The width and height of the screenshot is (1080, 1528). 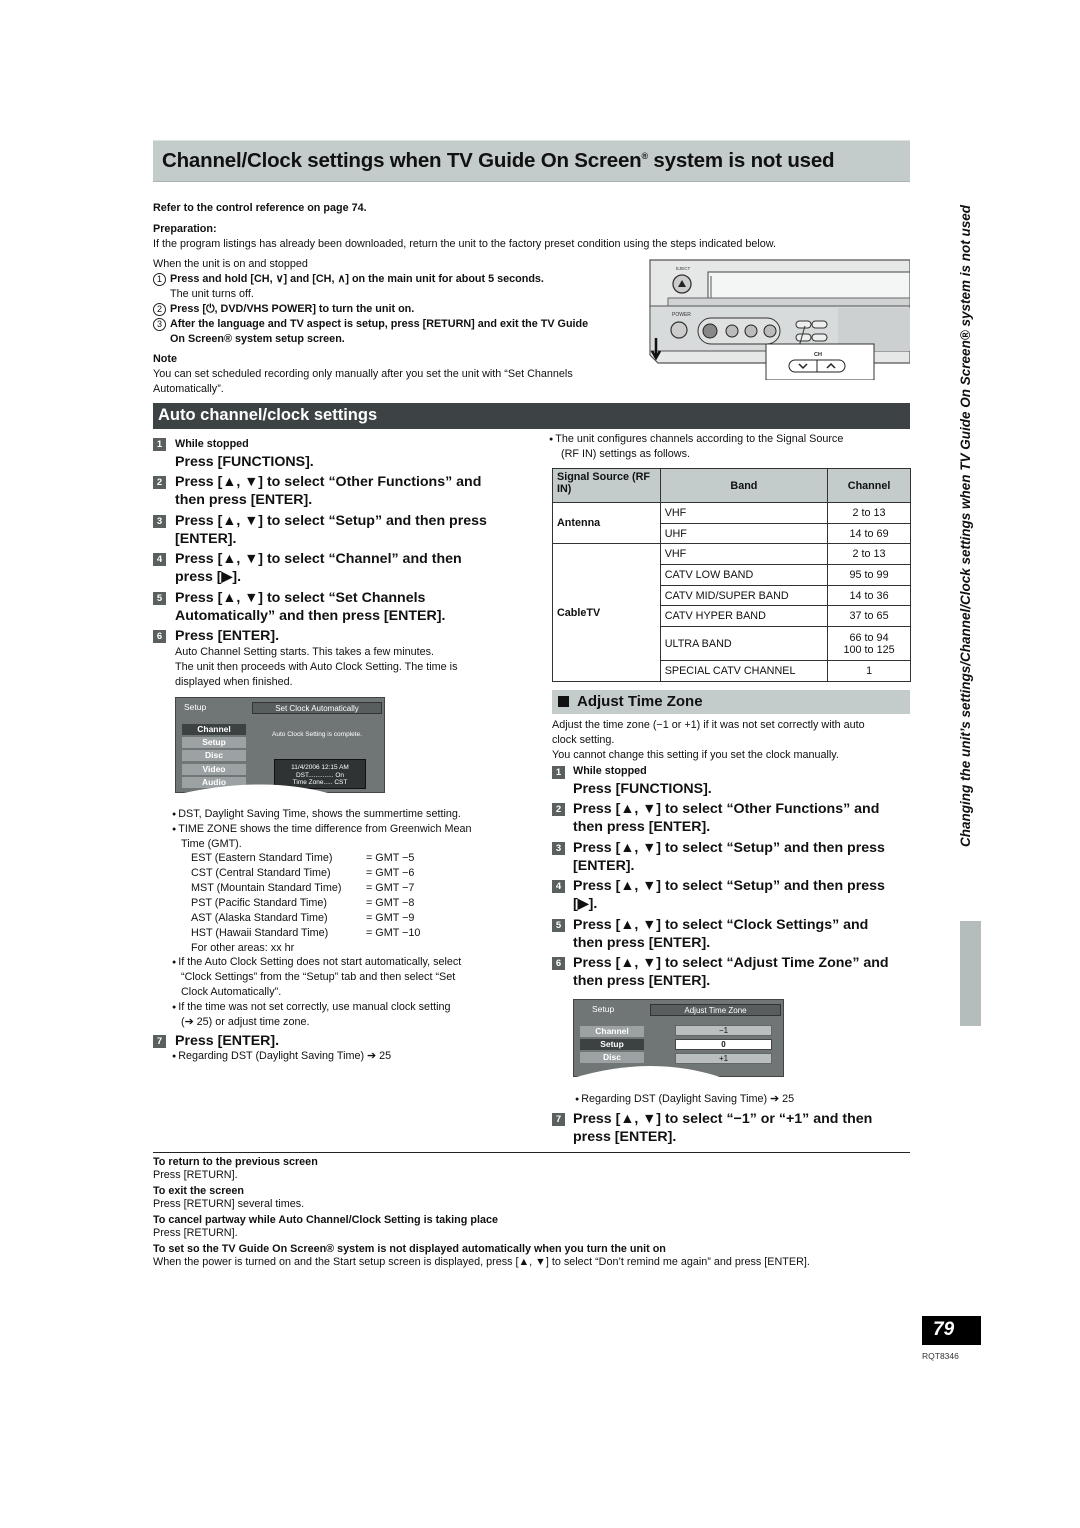 What do you see at coordinates (731, 612) in the screenshot?
I see `table-row: CableTV VHF 2 to 13` at bounding box center [731, 612].